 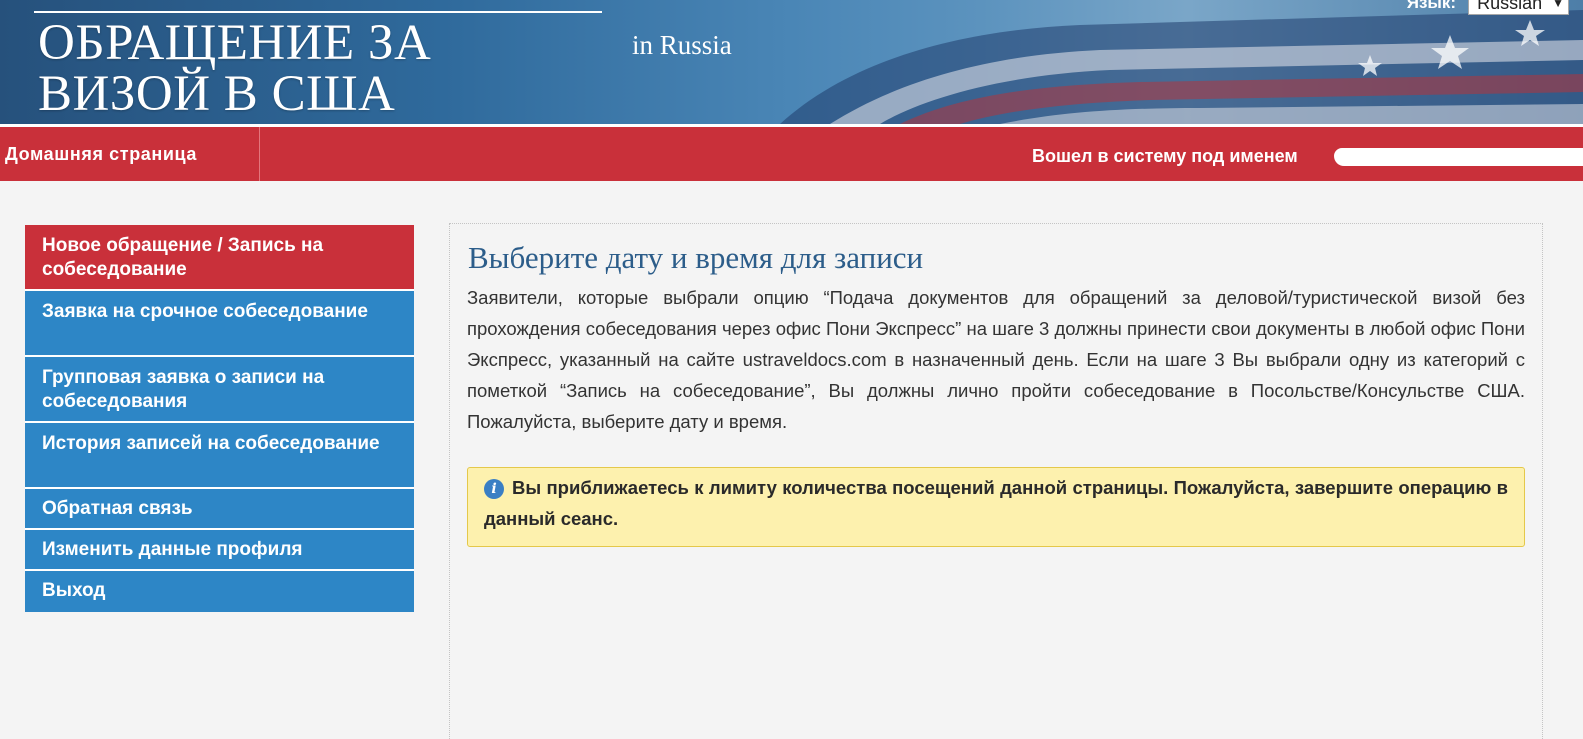 I want to click on language-value: Russian, so click(x=1510, y=6).